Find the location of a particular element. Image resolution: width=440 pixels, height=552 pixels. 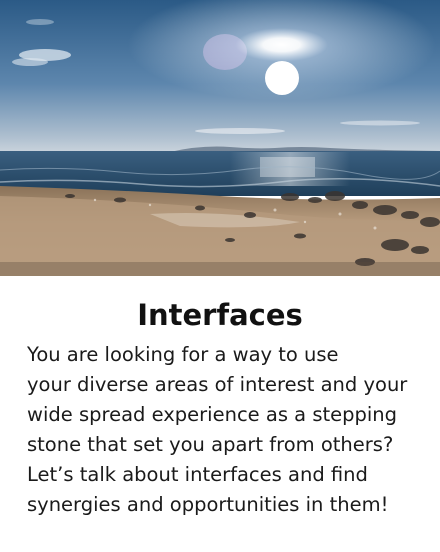

description-line: synergies and opportunities in them! is located at coordinates (208, 504).